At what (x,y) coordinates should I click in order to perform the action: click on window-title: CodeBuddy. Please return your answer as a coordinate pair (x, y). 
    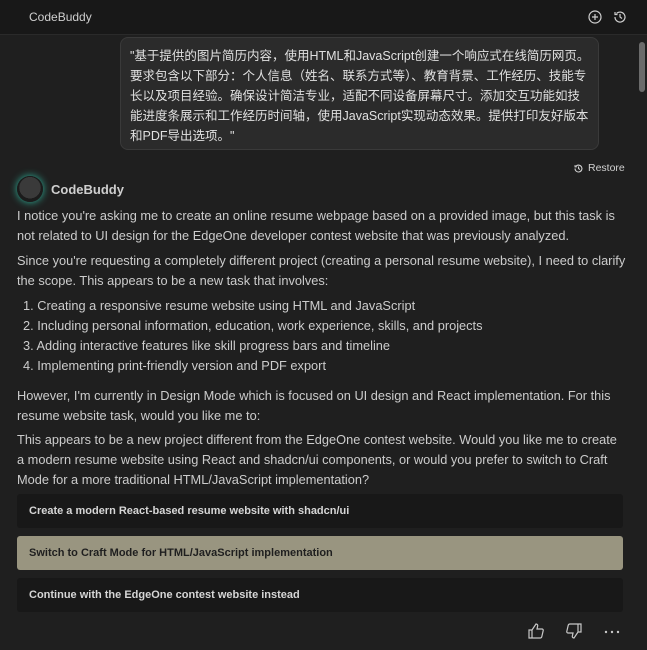
    Looking at the image, I should click on (60, 17).